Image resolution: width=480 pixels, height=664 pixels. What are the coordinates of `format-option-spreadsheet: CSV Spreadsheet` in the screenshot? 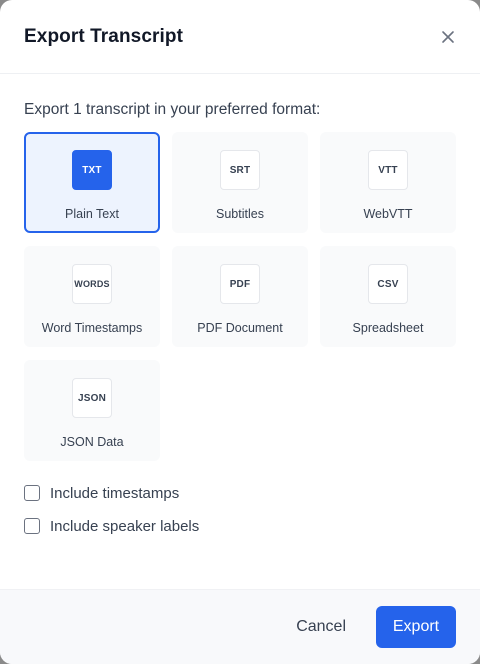 It's located at (388, 296).